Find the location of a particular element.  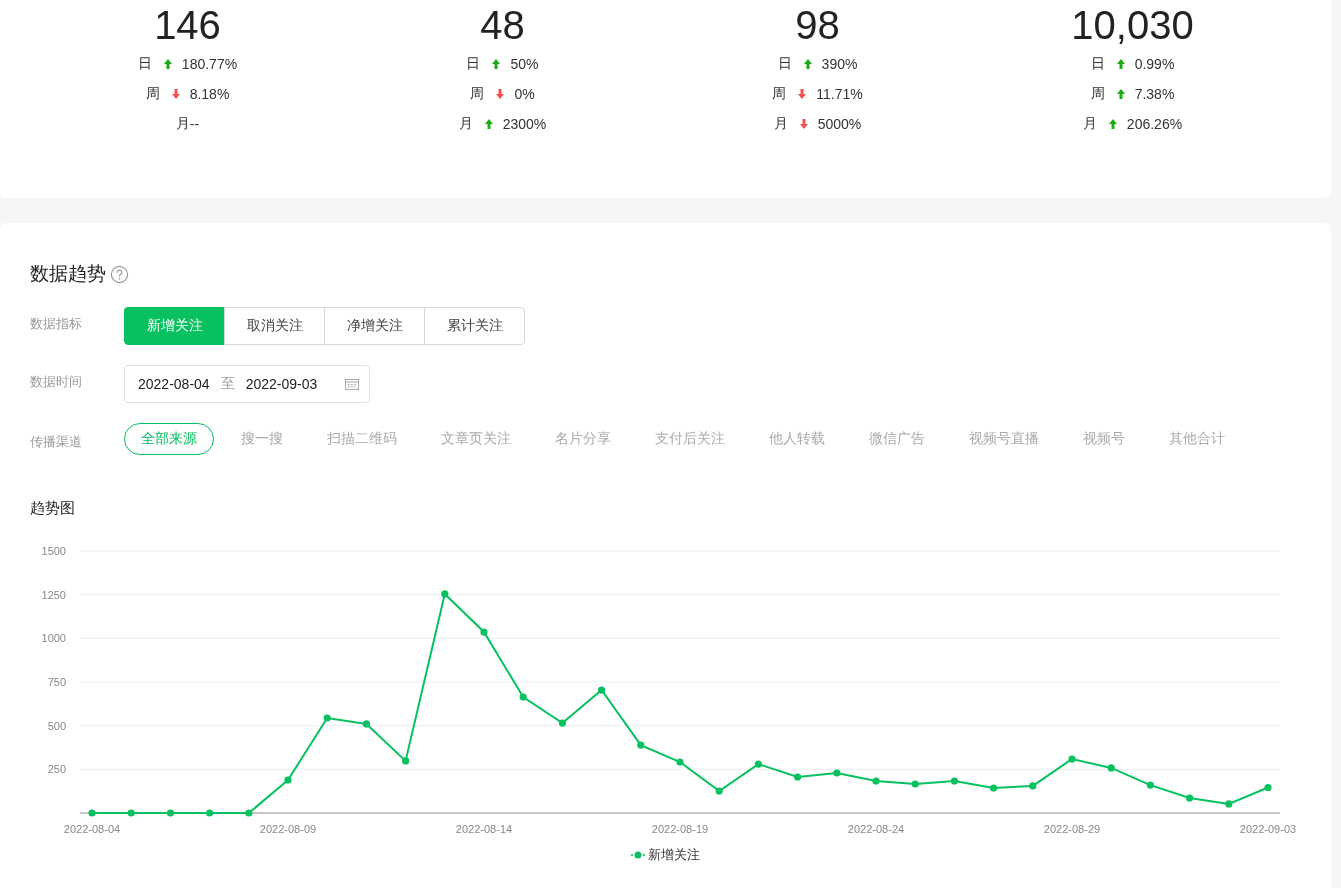

change-value: -- is located at coordinates (194, 124).